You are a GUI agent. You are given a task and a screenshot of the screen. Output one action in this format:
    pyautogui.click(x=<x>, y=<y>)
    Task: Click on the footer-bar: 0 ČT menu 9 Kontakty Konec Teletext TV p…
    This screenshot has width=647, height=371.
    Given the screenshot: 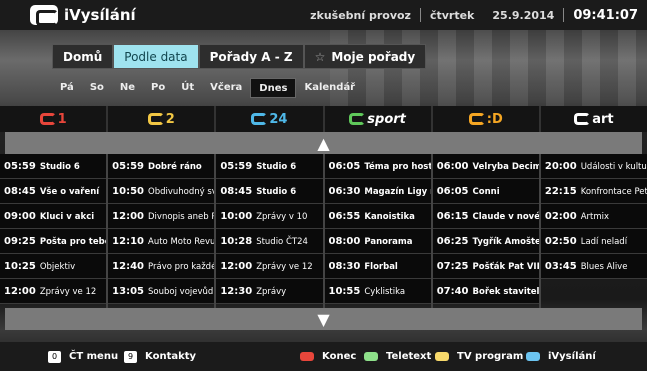 What is the action you would take?
    pyautogui.click(x=323, y=356)
    